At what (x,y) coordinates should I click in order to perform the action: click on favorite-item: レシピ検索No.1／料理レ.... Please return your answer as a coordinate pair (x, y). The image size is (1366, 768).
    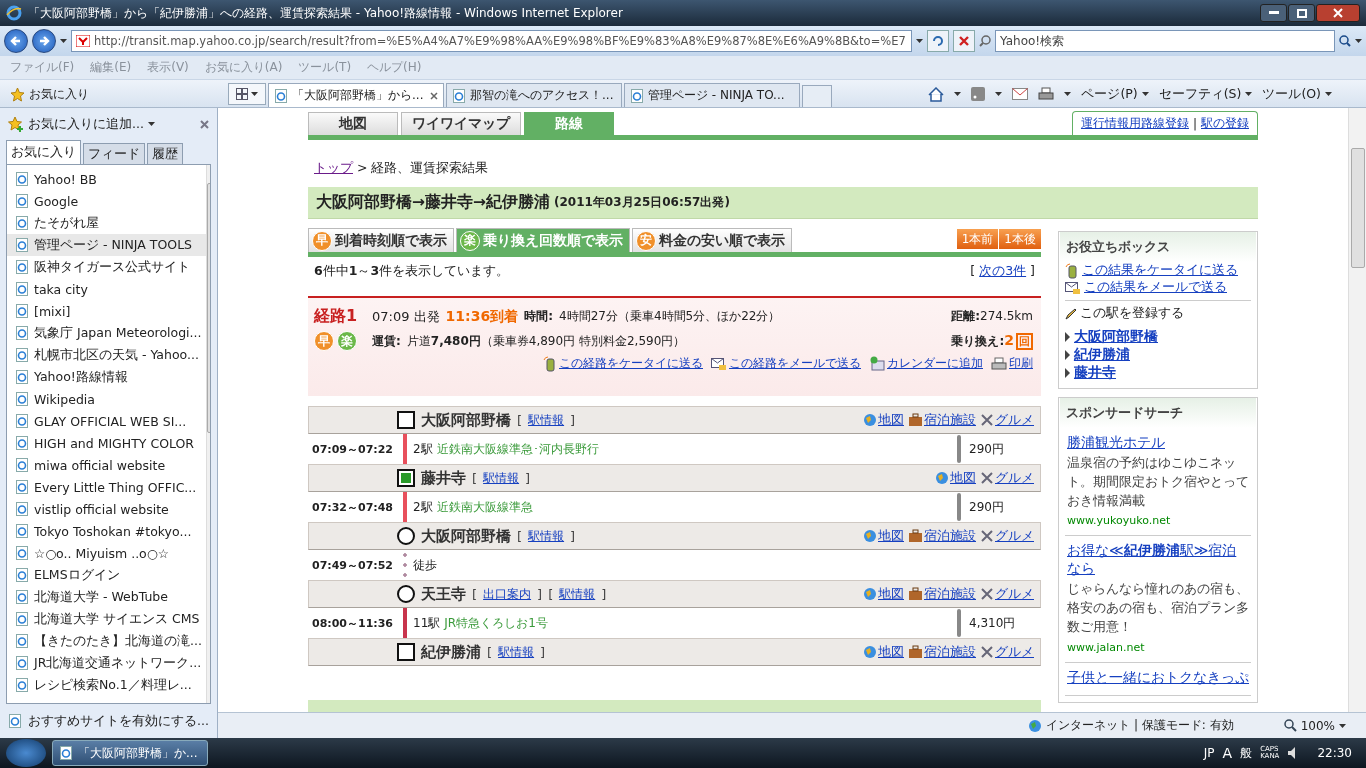
    Looking at the image, I should click on (106, 685).